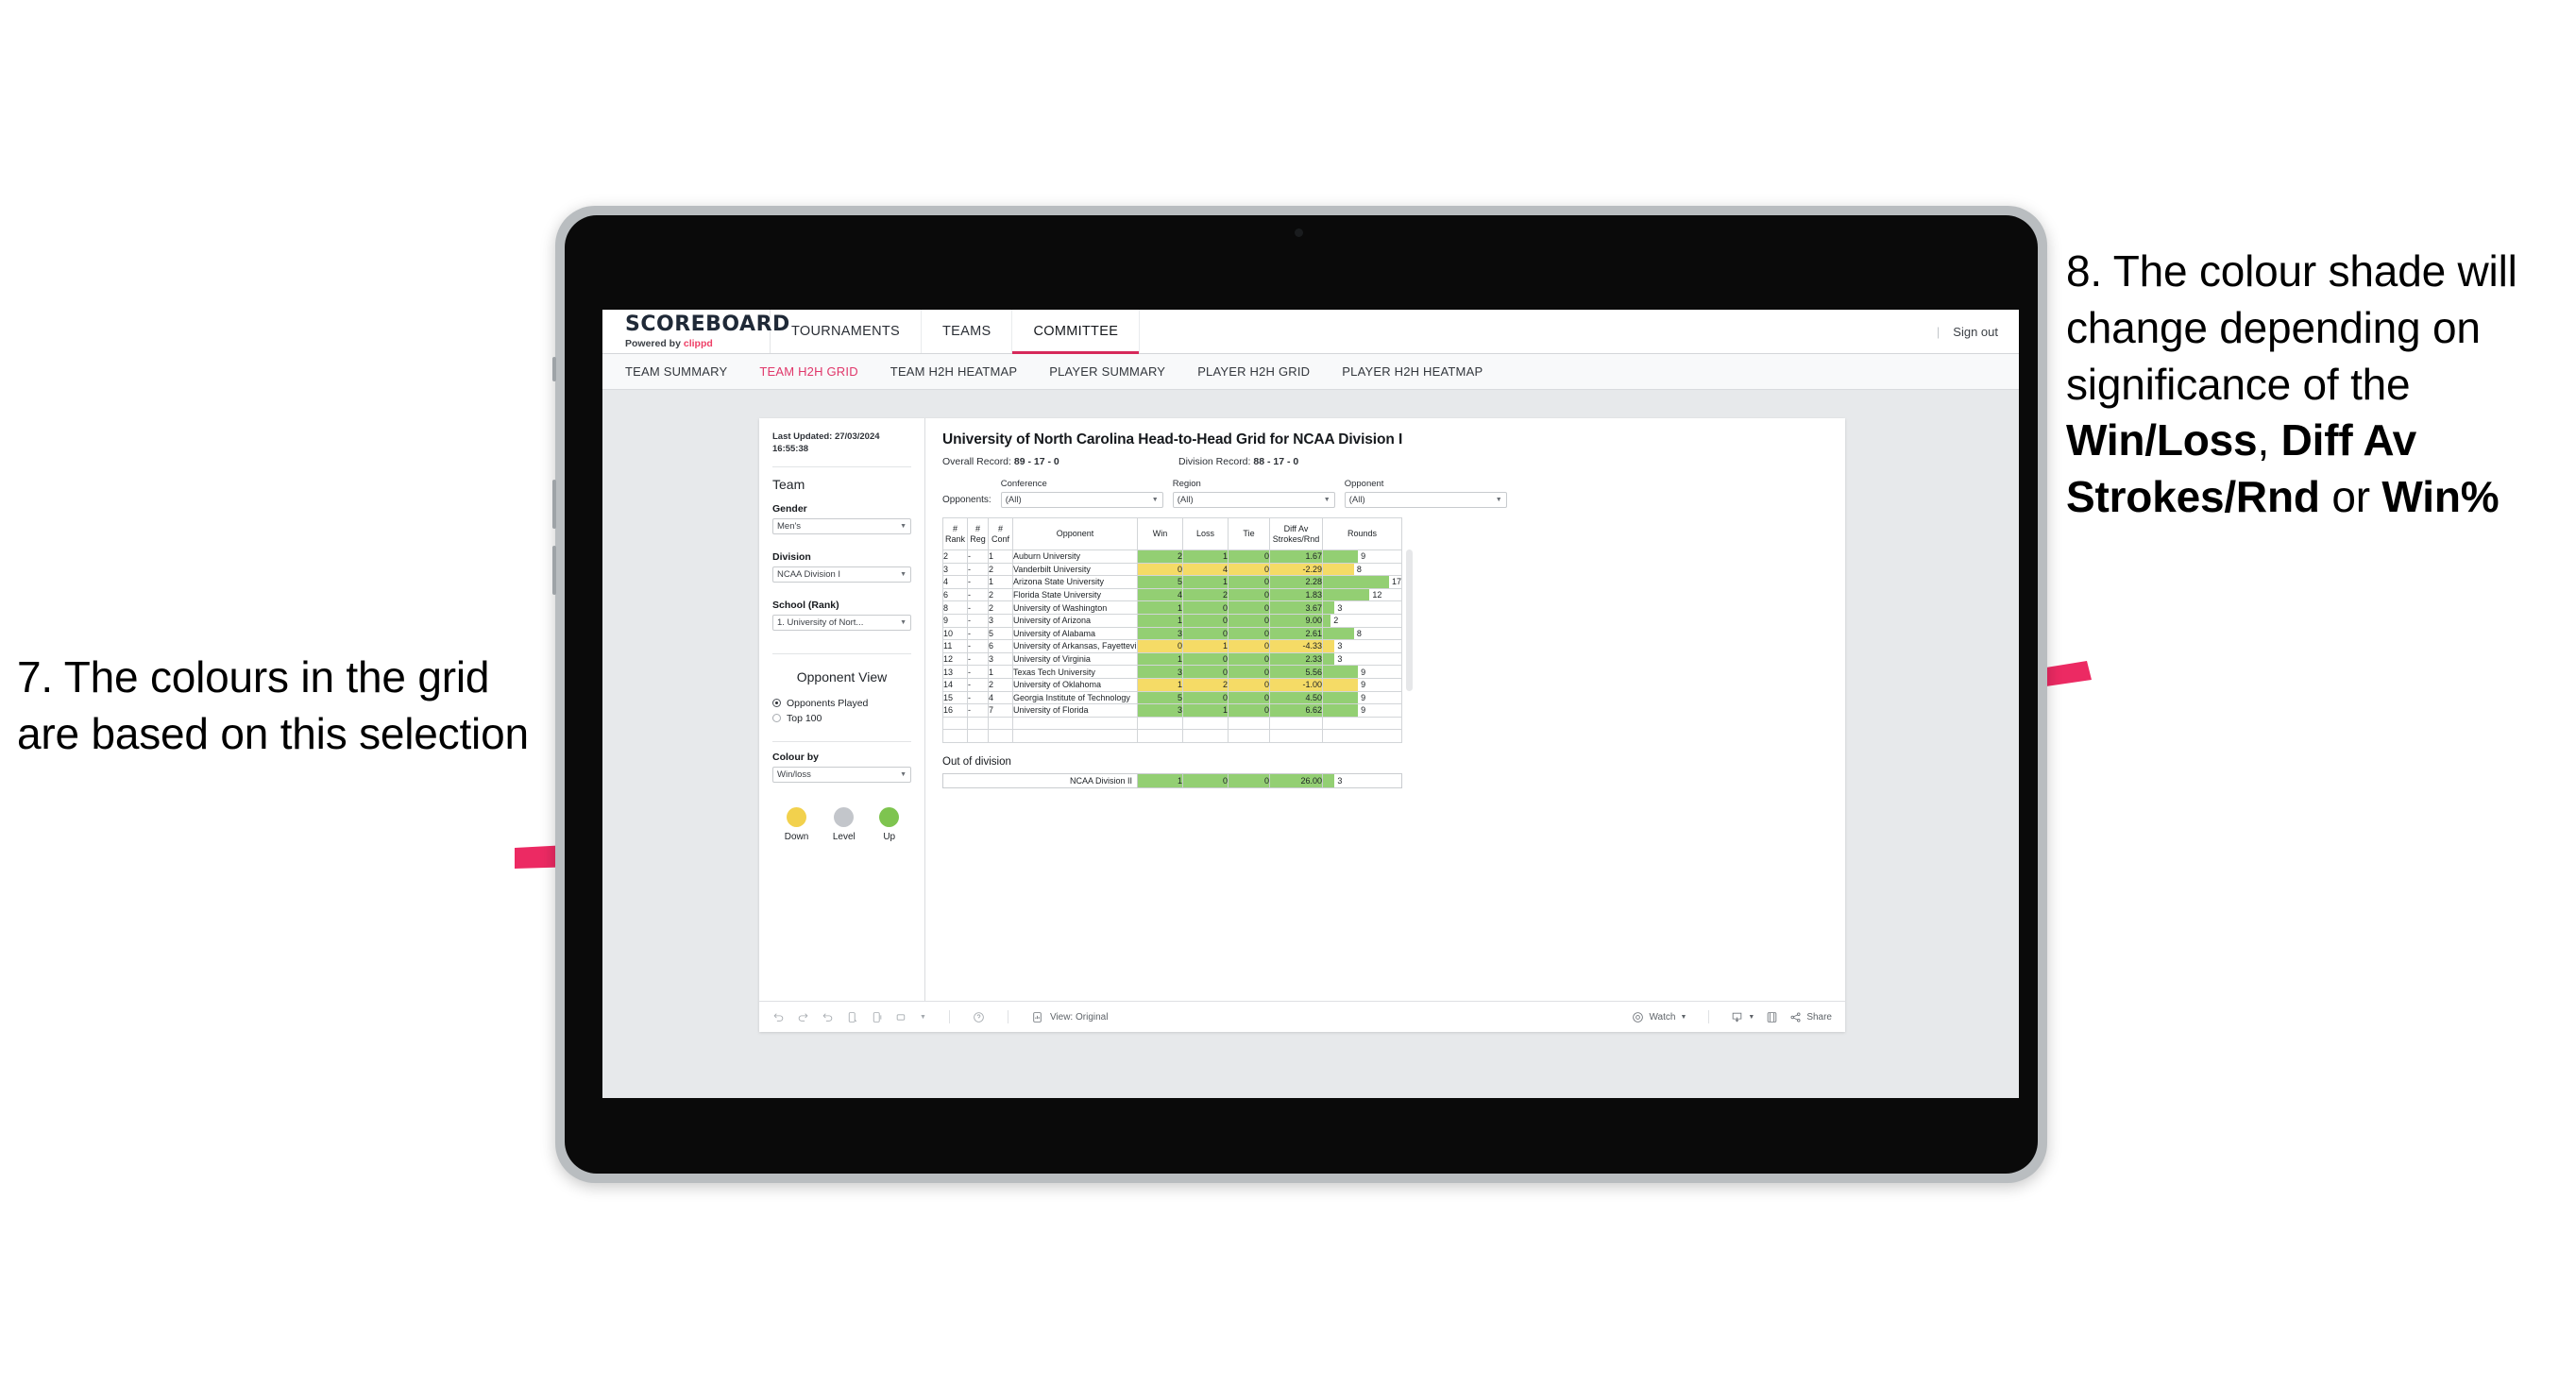  What do you see at coordinates (1172, 685) in the screenshot?
I see `table-row: 14-2 University of Oklahoma 1 2 0 -1.00 9` at bounding box center [1172, 685].